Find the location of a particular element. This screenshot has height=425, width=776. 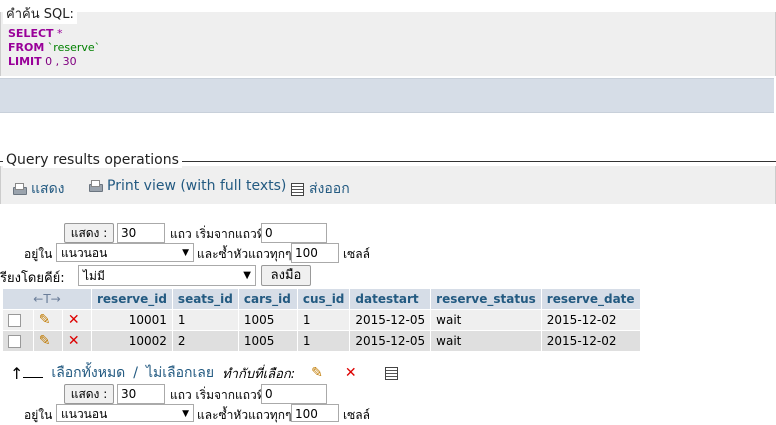

export-link: ส่งออก is located at coordinates (320, 189).